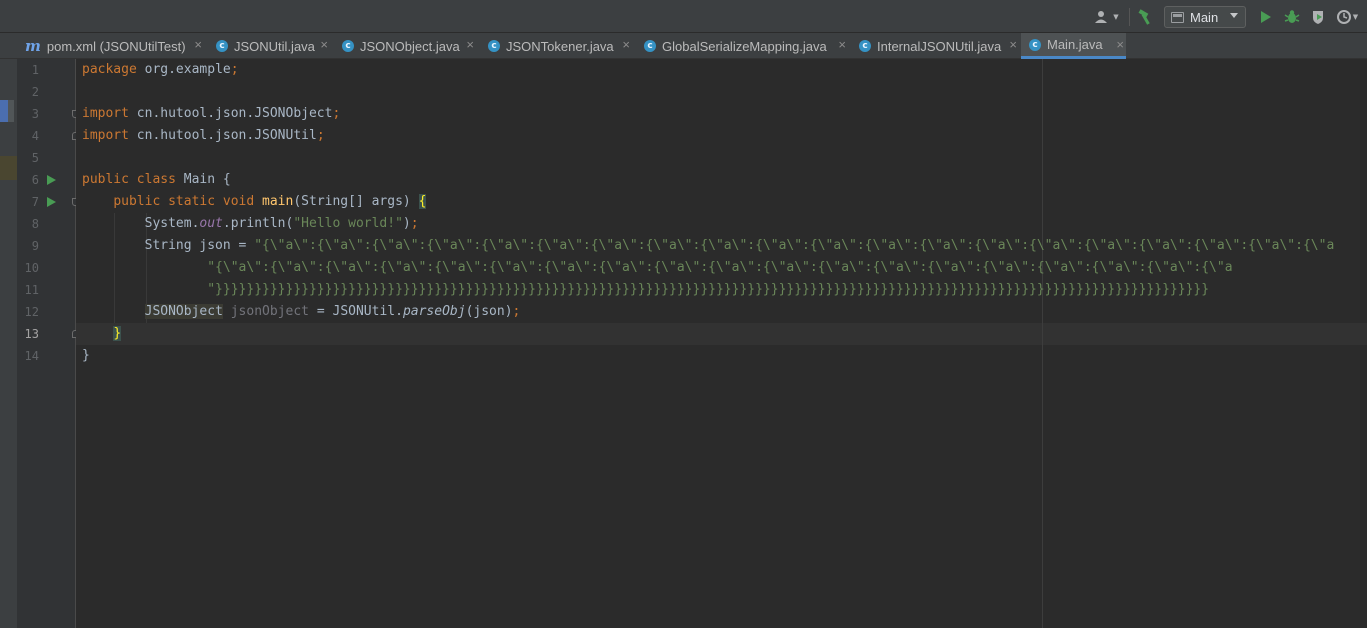 This screenshot has height=628, width=1367. What do you see at coordinates (184, 201) in the screenshot?
I see `code-token: public static void` at bounding box center [184, 201].